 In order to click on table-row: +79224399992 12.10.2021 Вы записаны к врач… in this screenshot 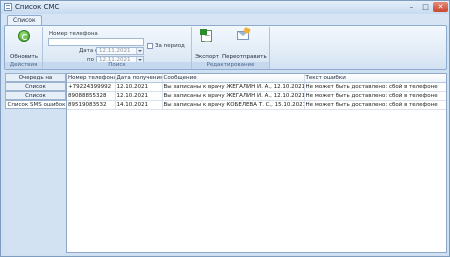, I will do `click(256, 87)`.